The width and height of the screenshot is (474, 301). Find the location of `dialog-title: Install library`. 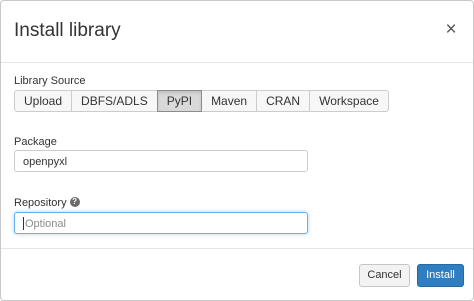

dialog-title: Install library is located at coordinates (67, 30).